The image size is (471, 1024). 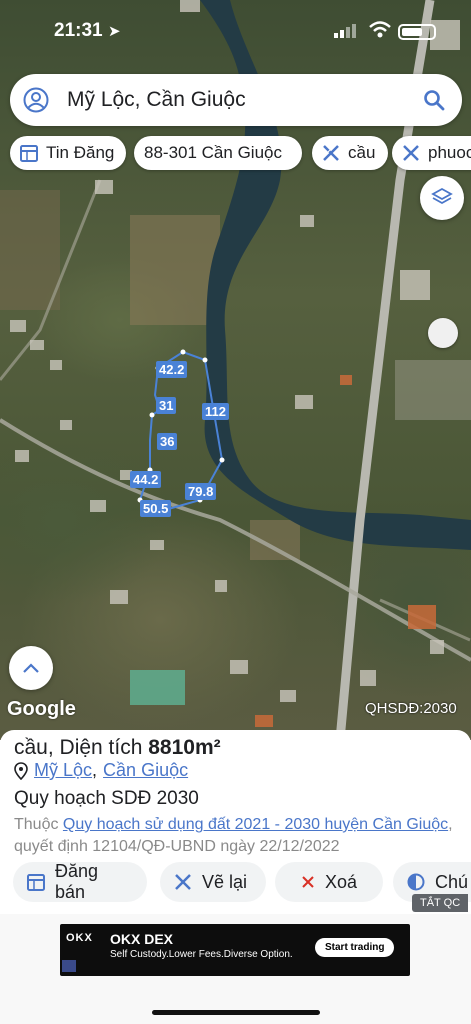 What do you see at coordinates (106, 798) in the screenshot?
I see `plan-subtitle: Quy hoạch SDĐ 2030` at bounding box center [106, 798].